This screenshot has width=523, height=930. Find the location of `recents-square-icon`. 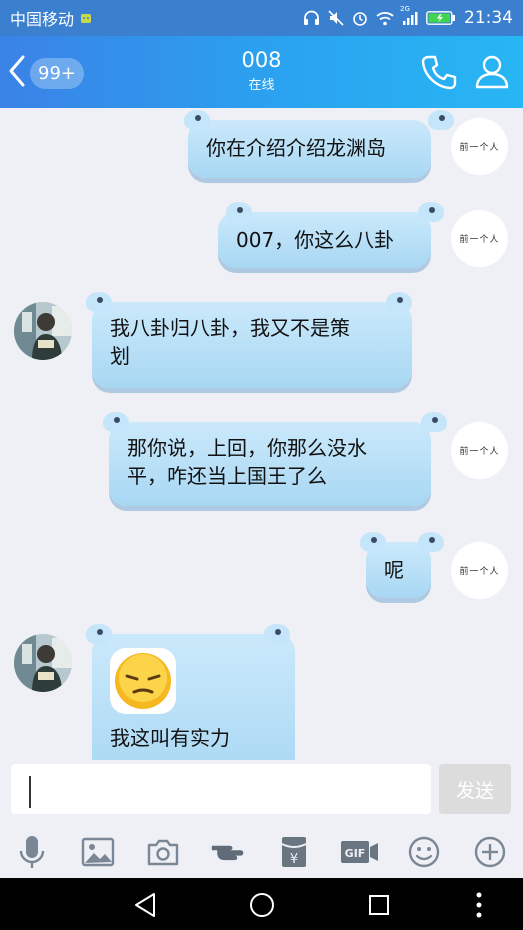

recents-square-icon is located at coordinates (379, 905).